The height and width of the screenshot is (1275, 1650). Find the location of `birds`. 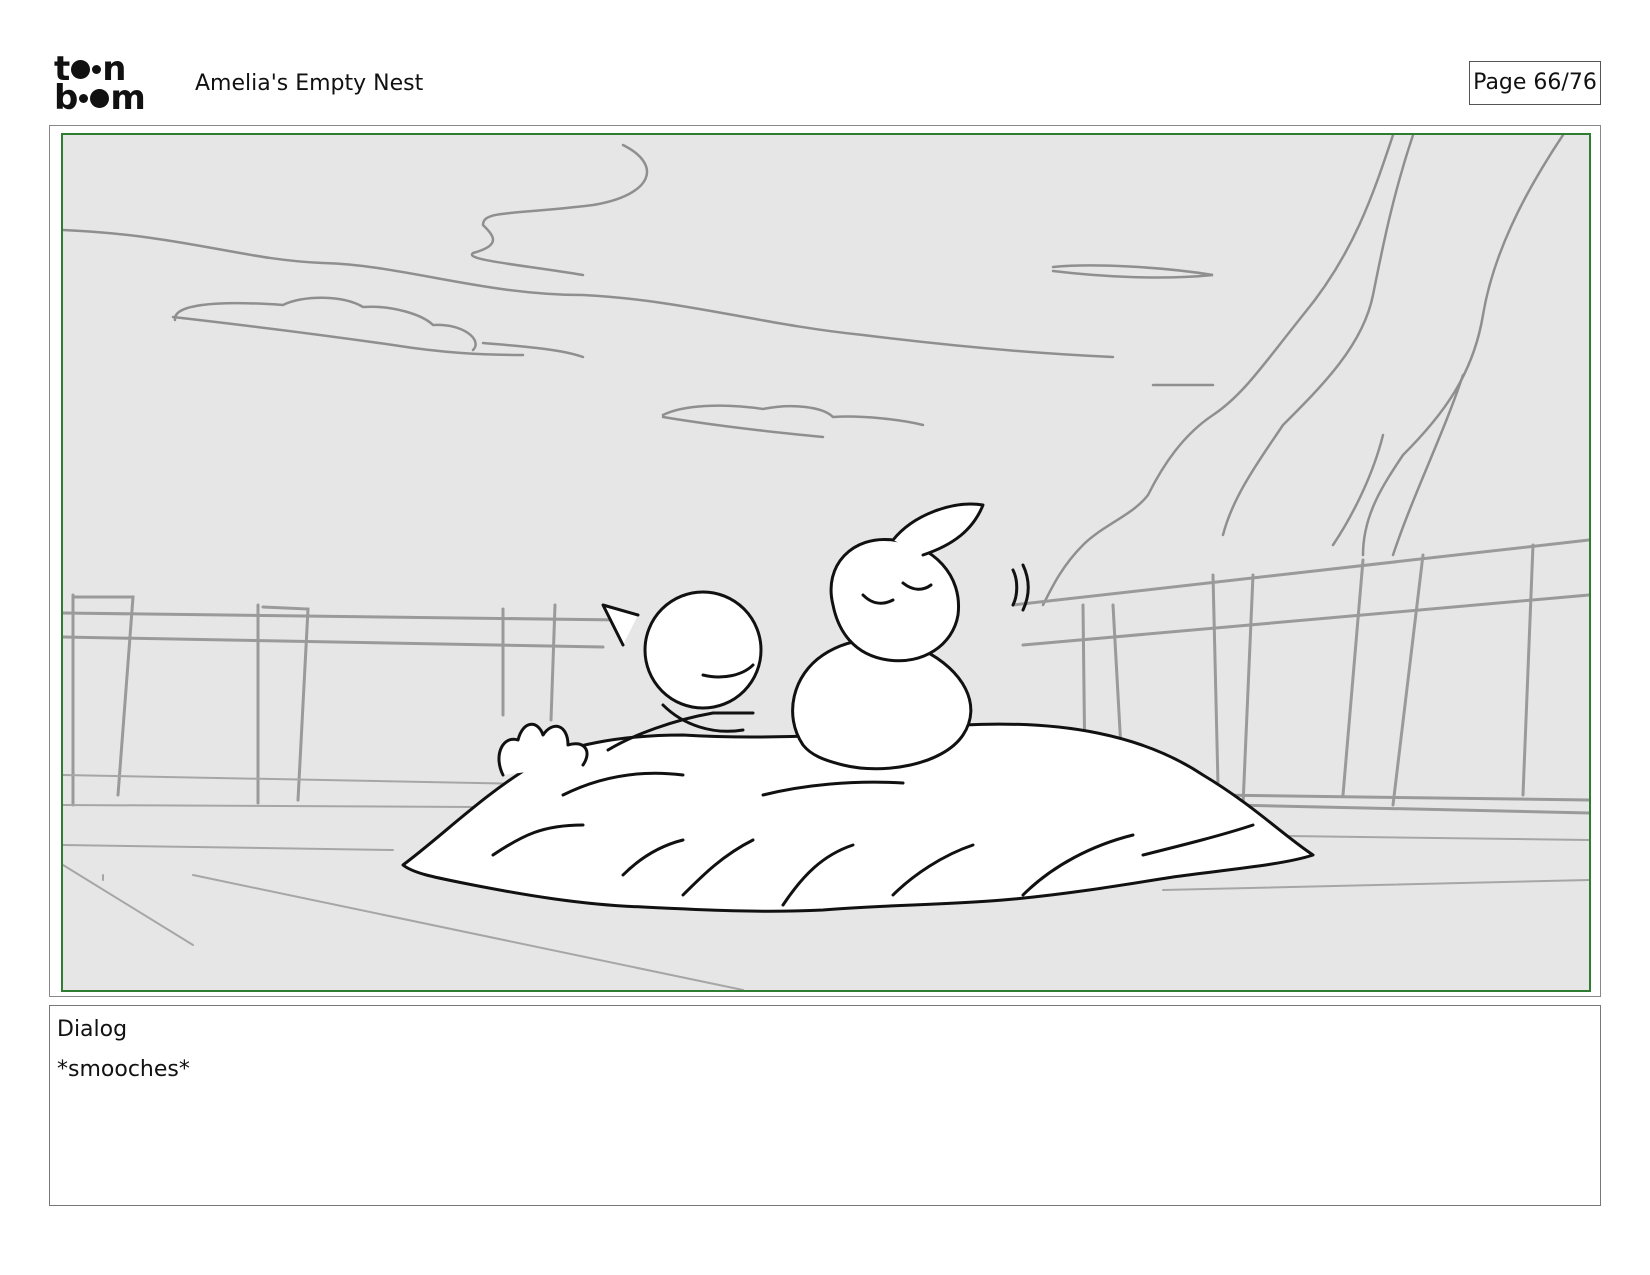

birds is located at coordinates (763, 639).